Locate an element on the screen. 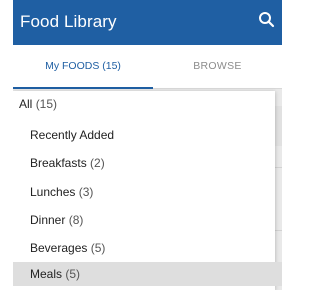  dropdown-item-dinner: Dinner (8) is located at coordinates (147, 220).